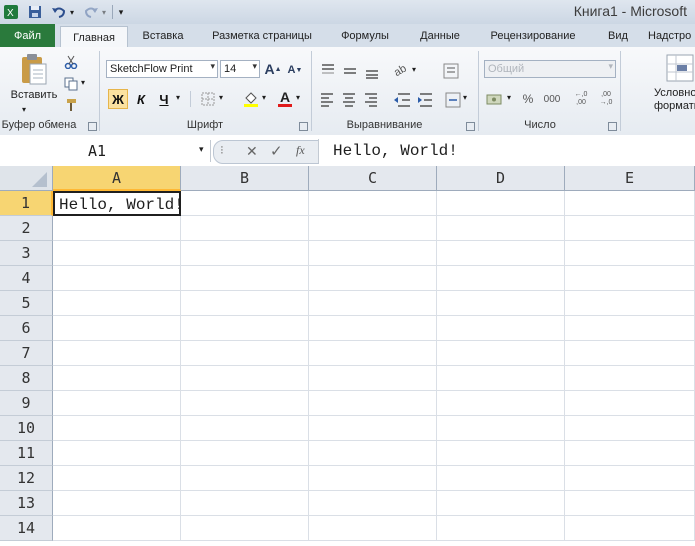  What do you see at coordinates (71, 84) in the screenshot?
I see `copy-icon` at bounding box center [71, 84].